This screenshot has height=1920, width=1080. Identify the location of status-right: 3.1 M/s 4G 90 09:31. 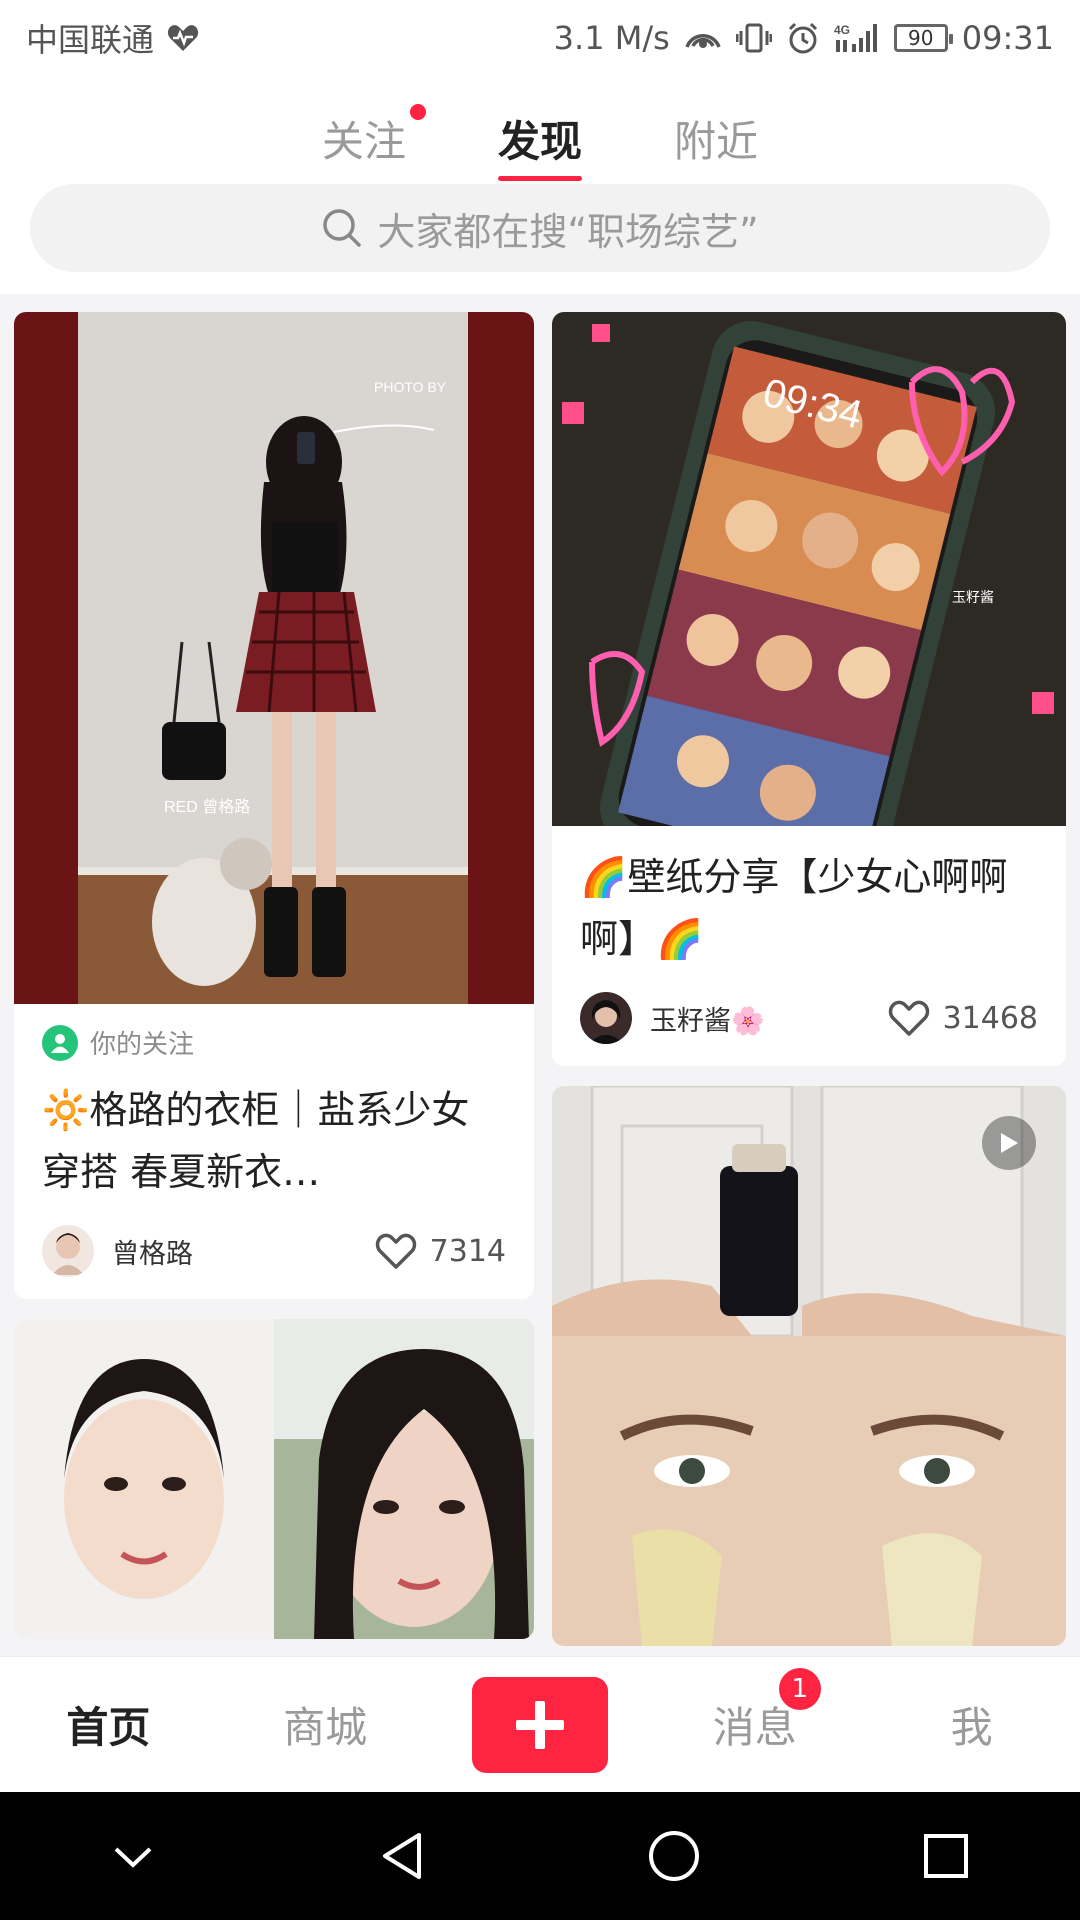
(804, 38).